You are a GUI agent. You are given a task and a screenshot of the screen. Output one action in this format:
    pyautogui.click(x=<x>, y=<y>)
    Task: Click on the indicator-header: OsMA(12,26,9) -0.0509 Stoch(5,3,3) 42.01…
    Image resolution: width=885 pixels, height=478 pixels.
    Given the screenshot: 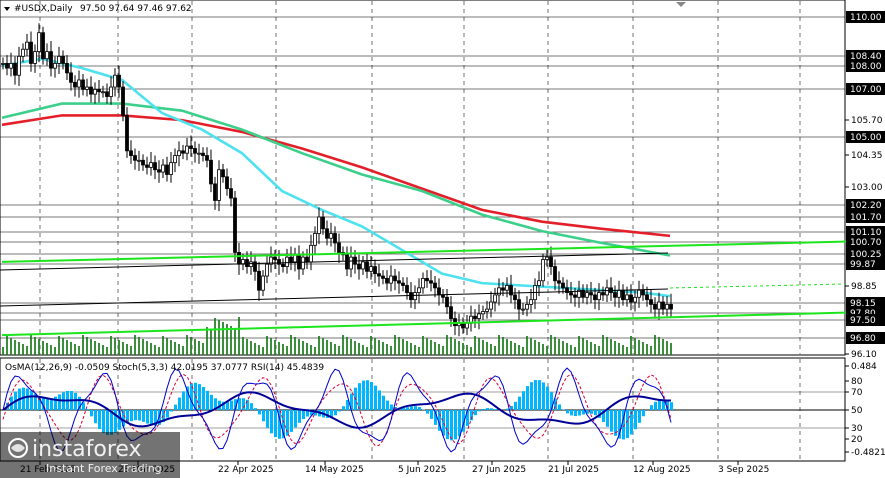 What is the action you would take?
    pyautogui.click(x=164, y=368)
    